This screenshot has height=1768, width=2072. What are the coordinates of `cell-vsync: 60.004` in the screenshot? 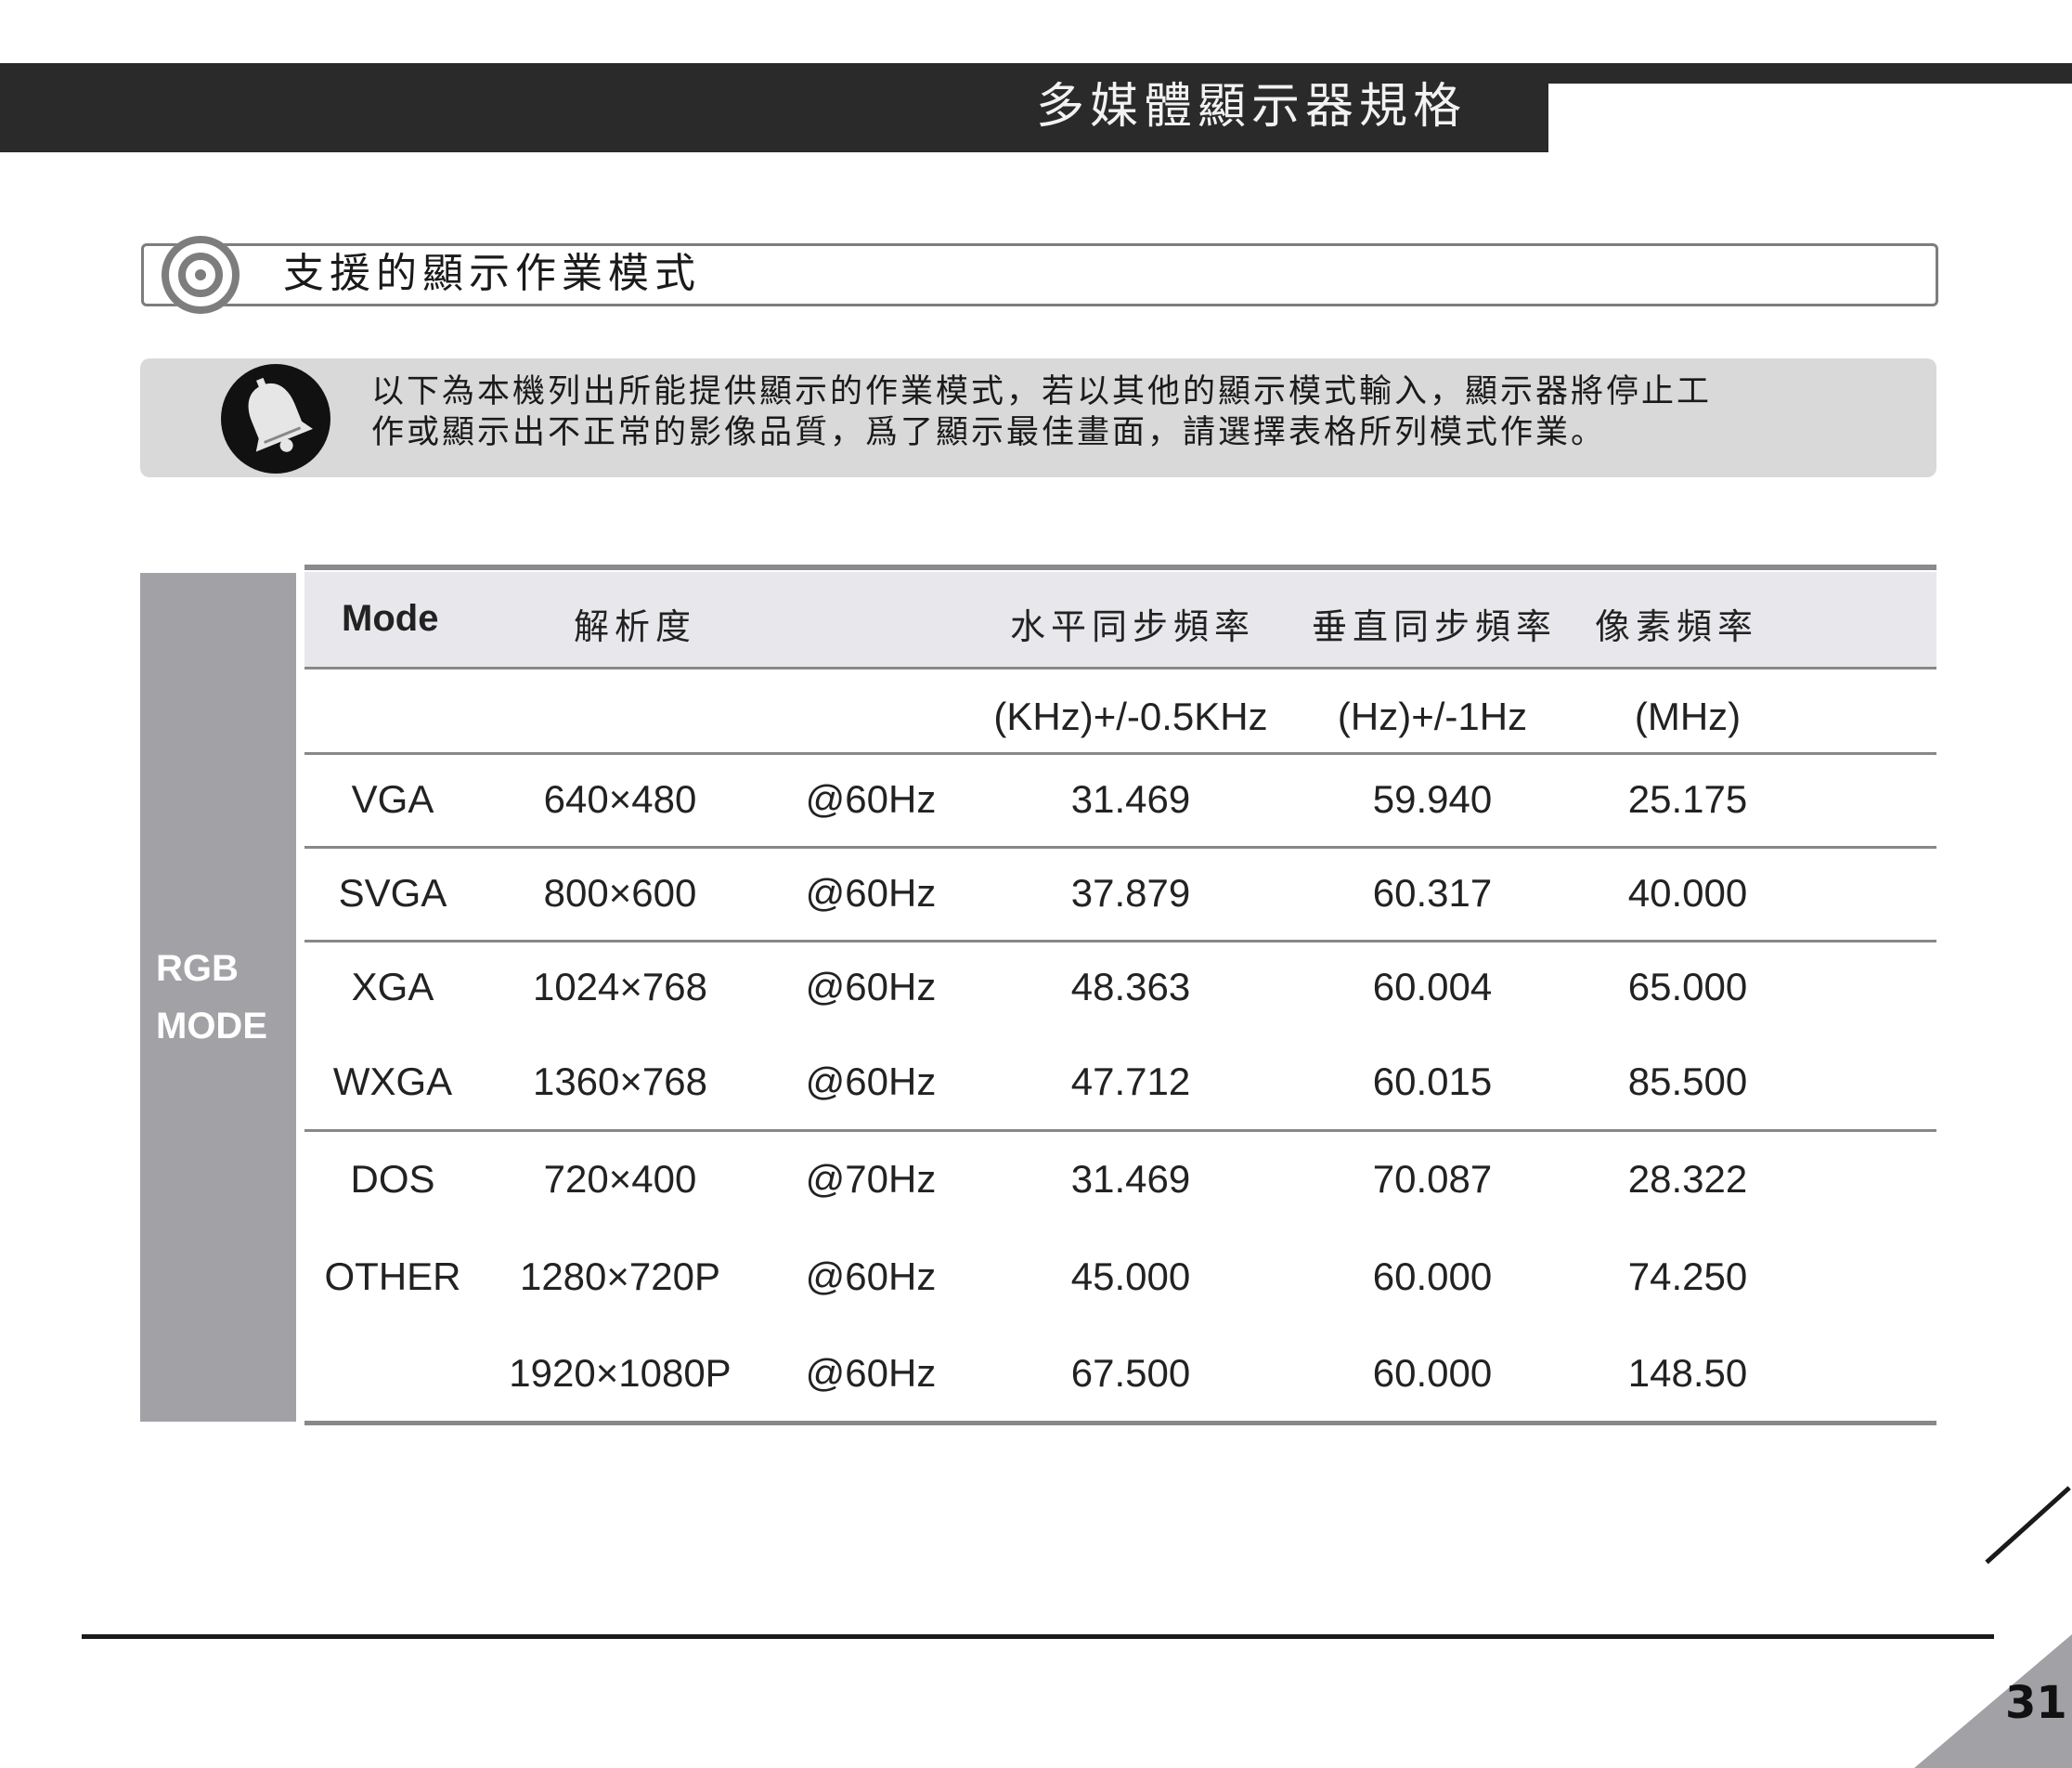 It's located at (1432, 986).